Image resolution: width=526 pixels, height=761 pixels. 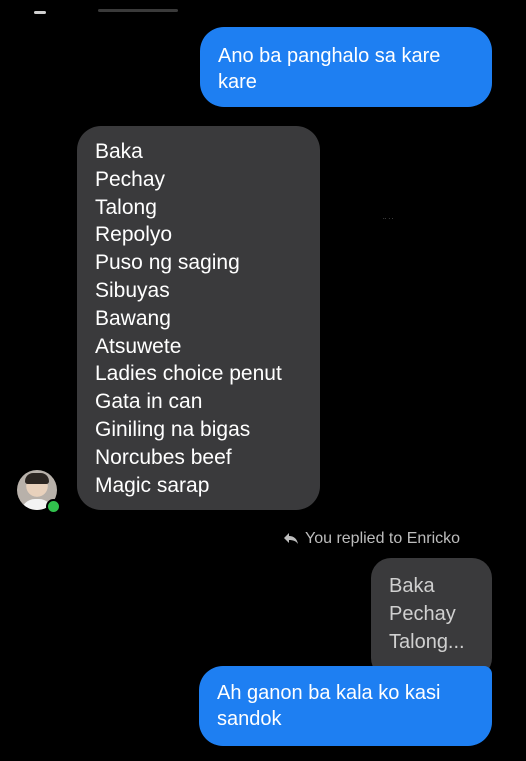 I want to click on status-bar-mark, so click(x=40, y=12).